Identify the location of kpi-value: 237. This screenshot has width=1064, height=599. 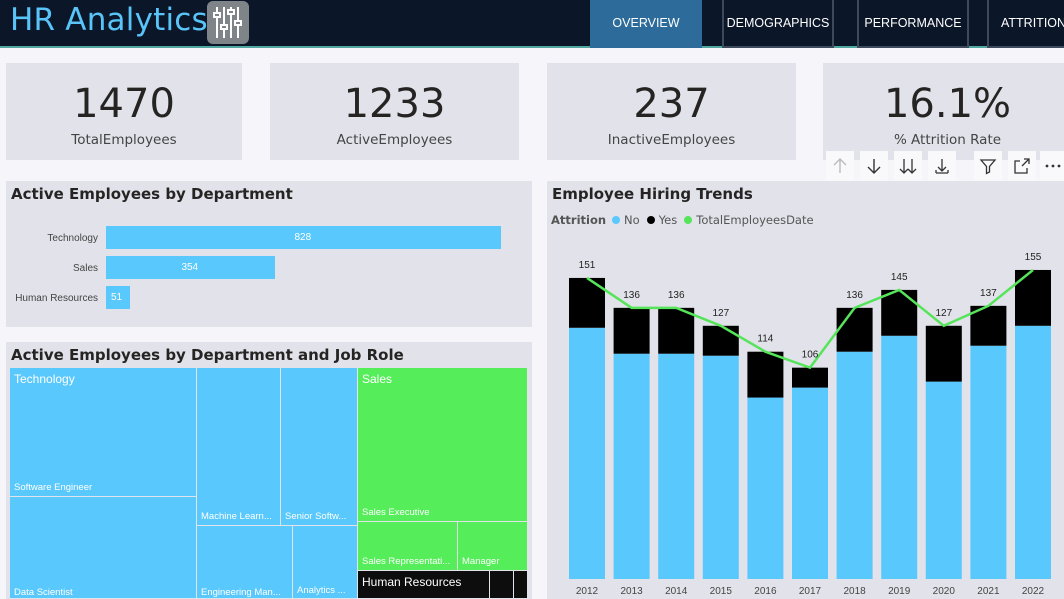
(671, 104).